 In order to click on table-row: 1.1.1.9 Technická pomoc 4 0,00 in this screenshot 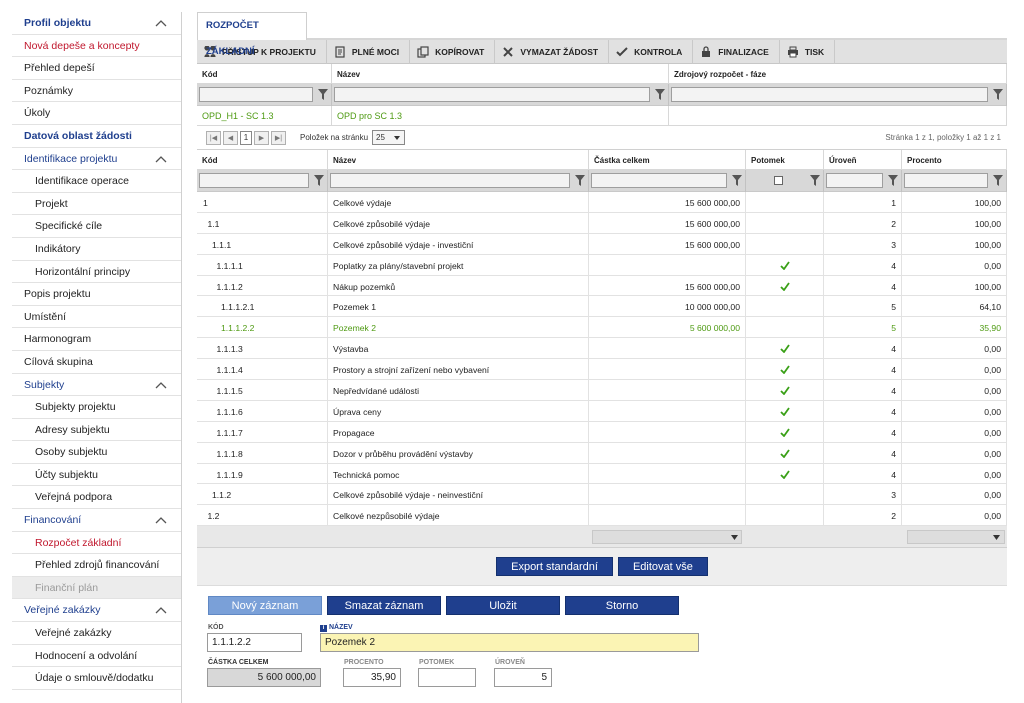, I will do `click(602, 474)`.